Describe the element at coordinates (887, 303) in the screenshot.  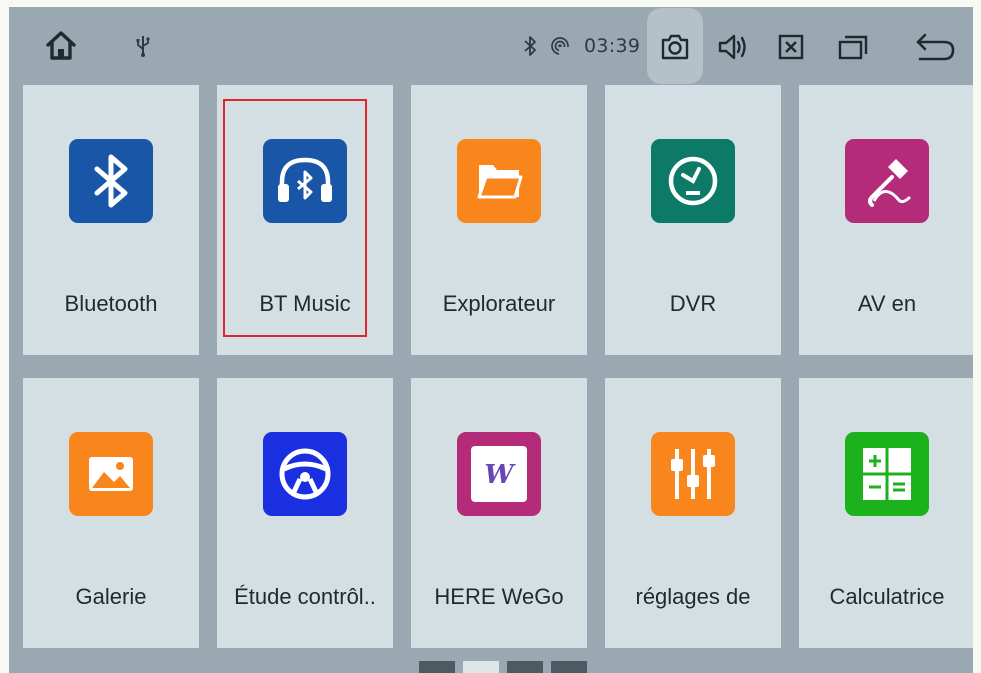
I see `app-label: AV en` at that location.